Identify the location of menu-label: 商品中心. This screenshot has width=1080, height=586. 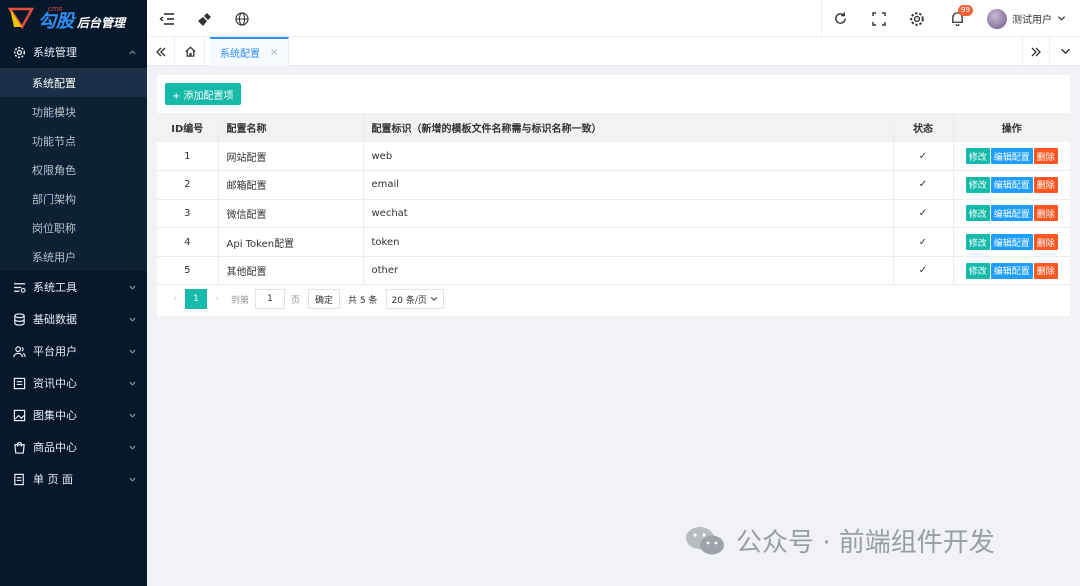
(55, 447).